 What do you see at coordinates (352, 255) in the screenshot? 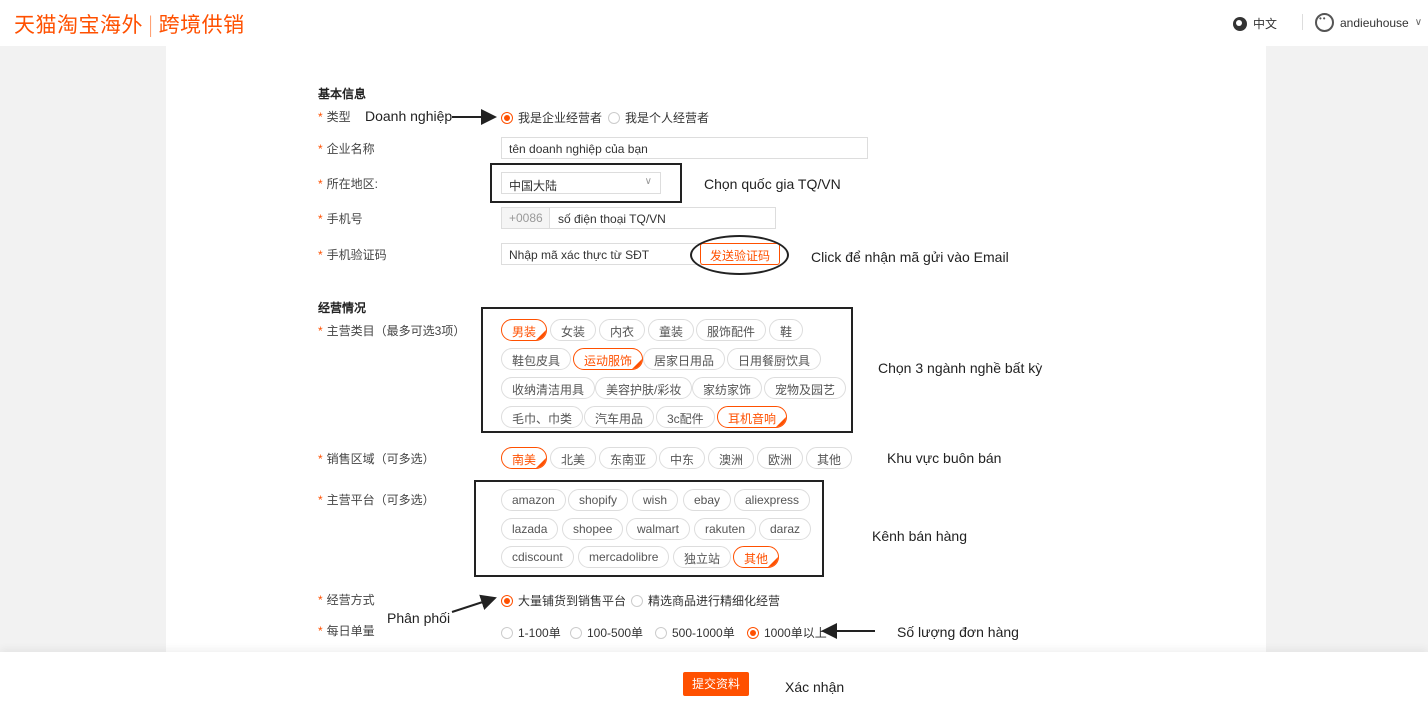
I see `code-label: * 手机验证码` at bounding box center [352, 255].